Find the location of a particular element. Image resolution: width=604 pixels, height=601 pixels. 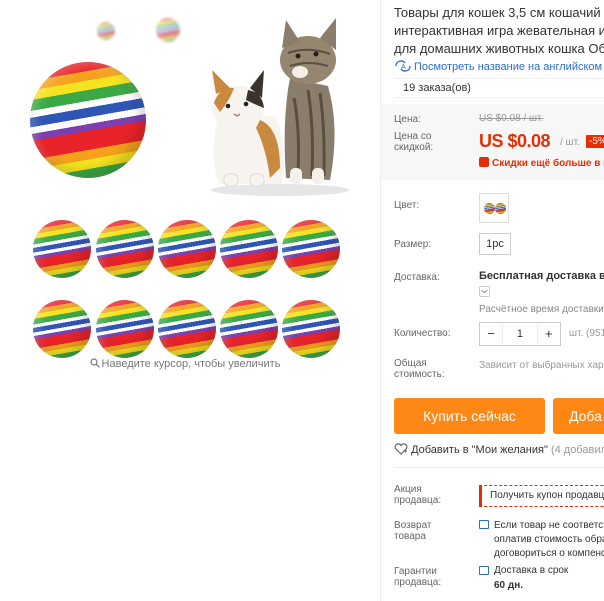

label-line: Общая is located at coordinates (410, 363).